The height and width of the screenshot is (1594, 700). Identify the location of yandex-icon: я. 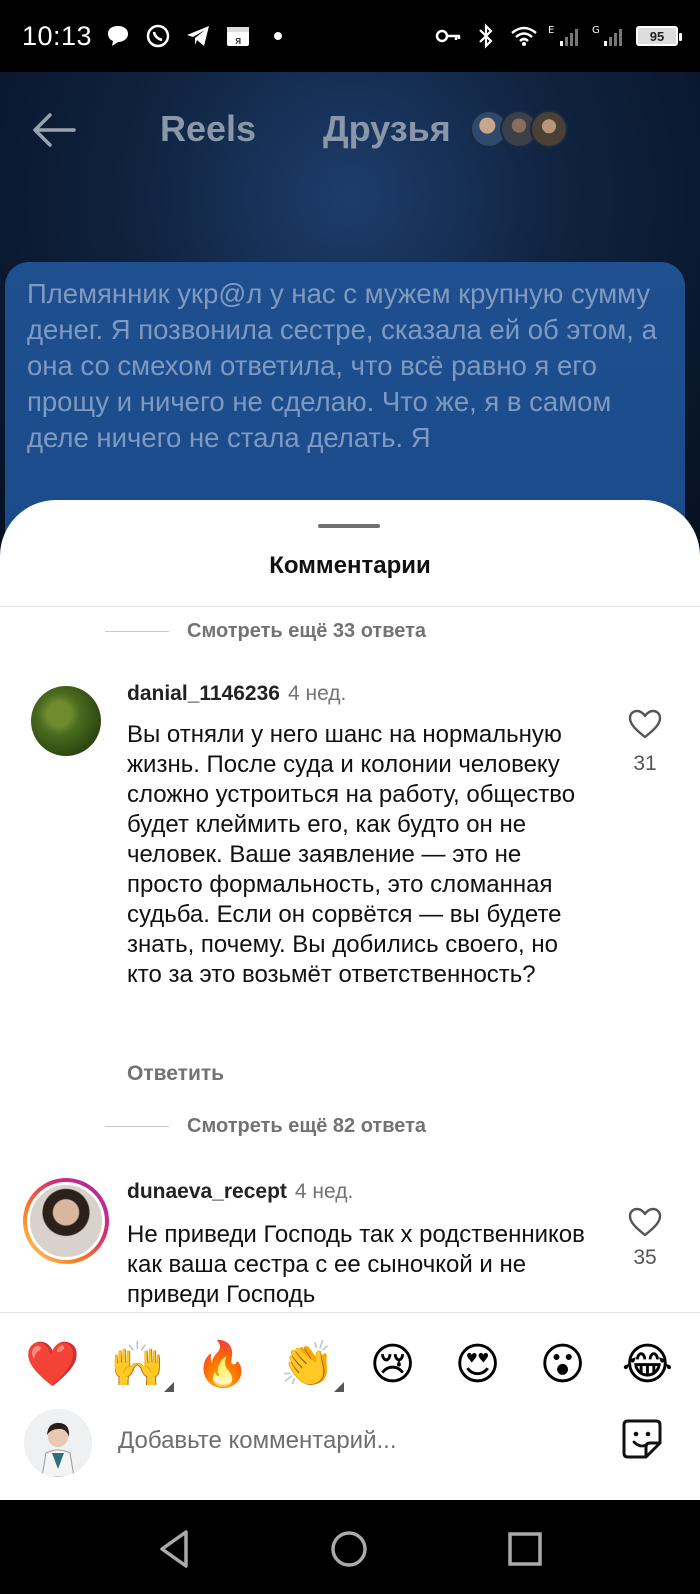
(238, 36).